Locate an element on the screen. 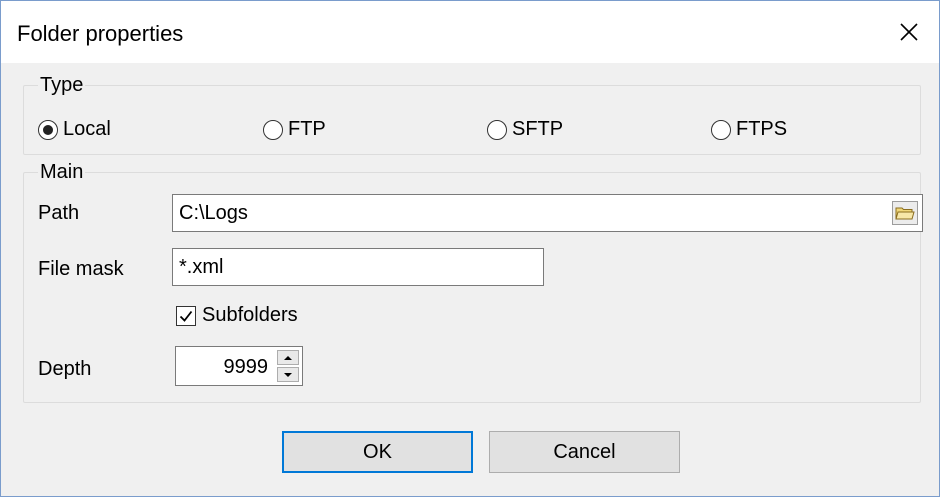 Image resolution: width=940 pixels, height=497 pixels. radio-ftps-label: FTPS is located at coordinates (762, 129).